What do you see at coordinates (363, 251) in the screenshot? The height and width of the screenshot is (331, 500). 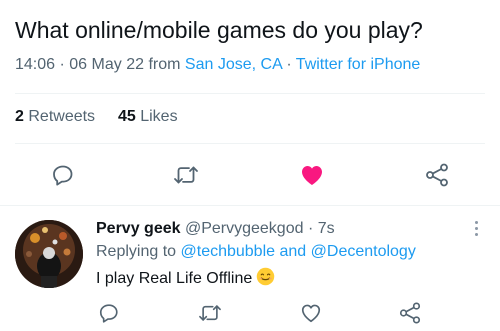 I see `replying-to-user-link: @Decentology` at bounding box center [363, 251].